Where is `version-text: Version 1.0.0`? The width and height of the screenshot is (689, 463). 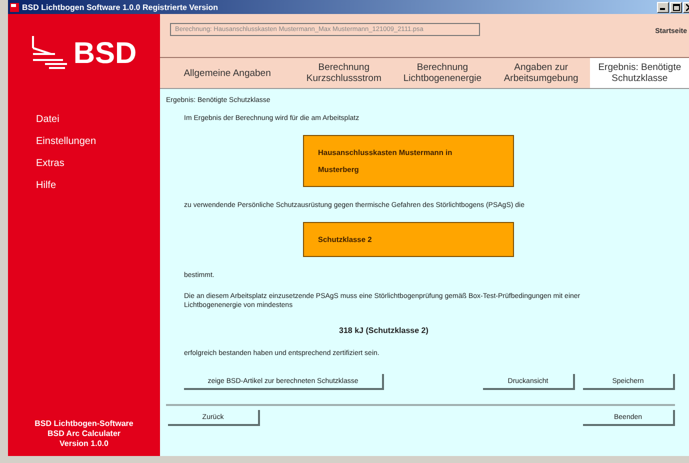
version-text: Version 1.0.0 is located at coordinates (84, 444).